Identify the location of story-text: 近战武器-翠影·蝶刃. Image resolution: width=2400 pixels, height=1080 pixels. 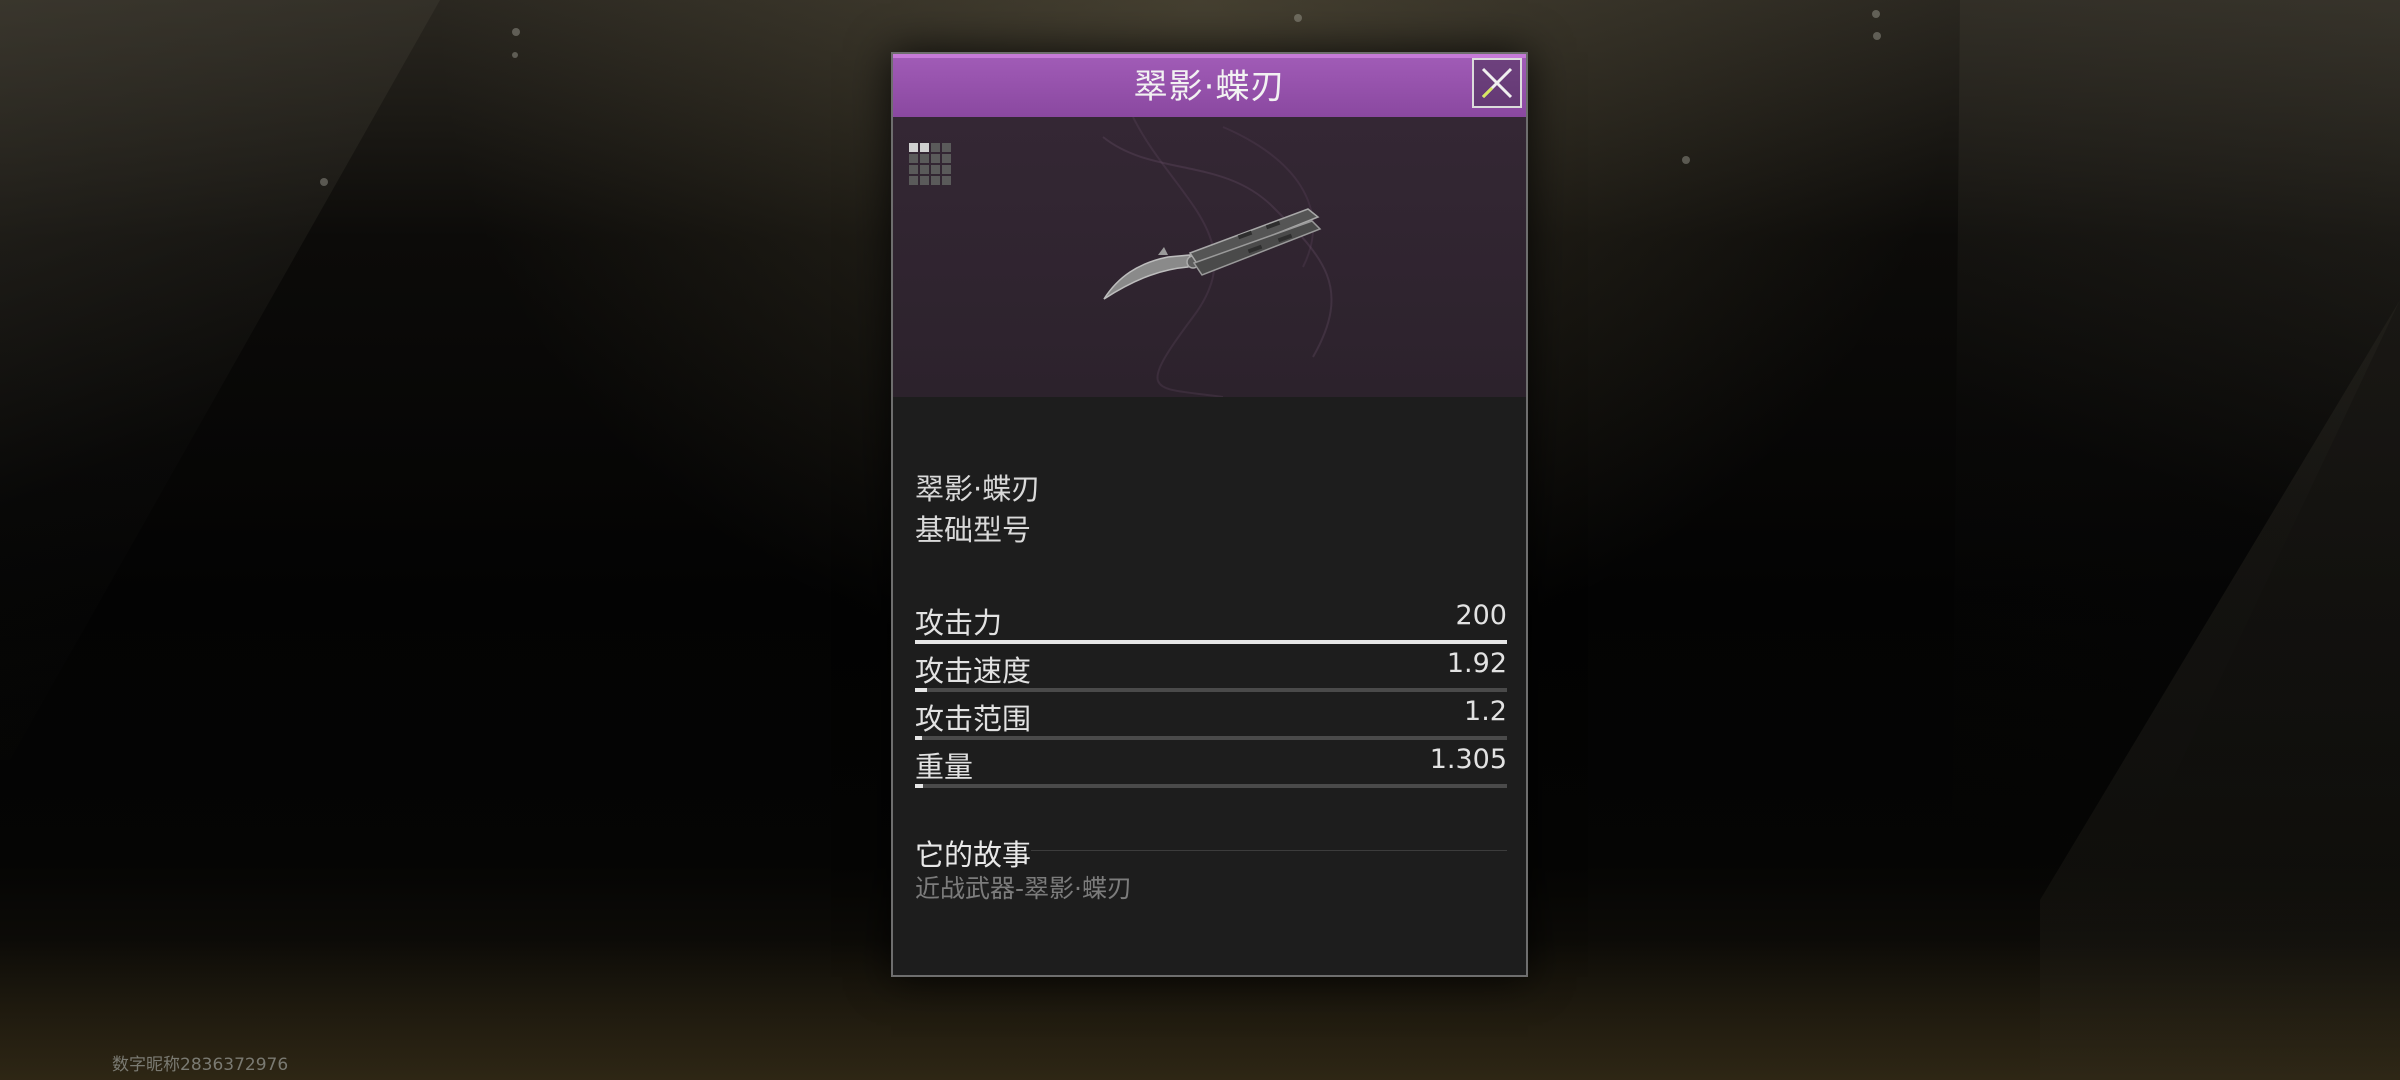
(1023, 888).